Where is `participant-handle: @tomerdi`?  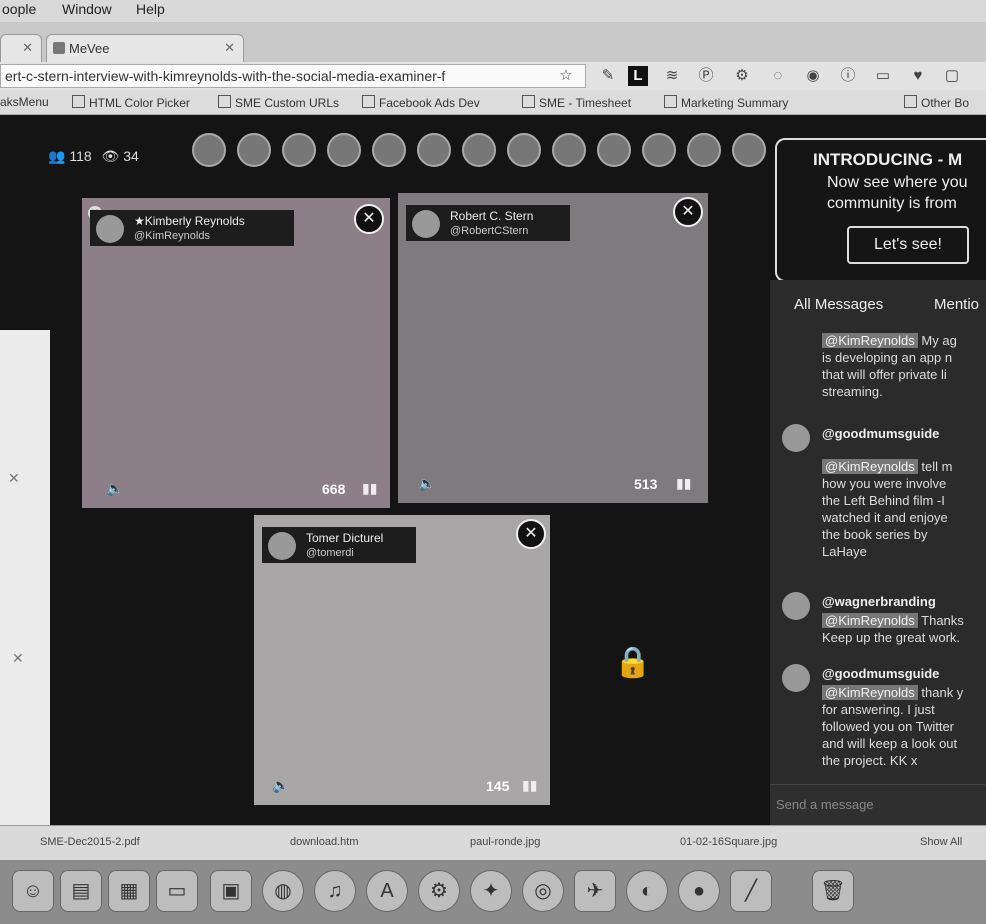
participant-handle: @tomerdi is located at coordinates (330, 553).